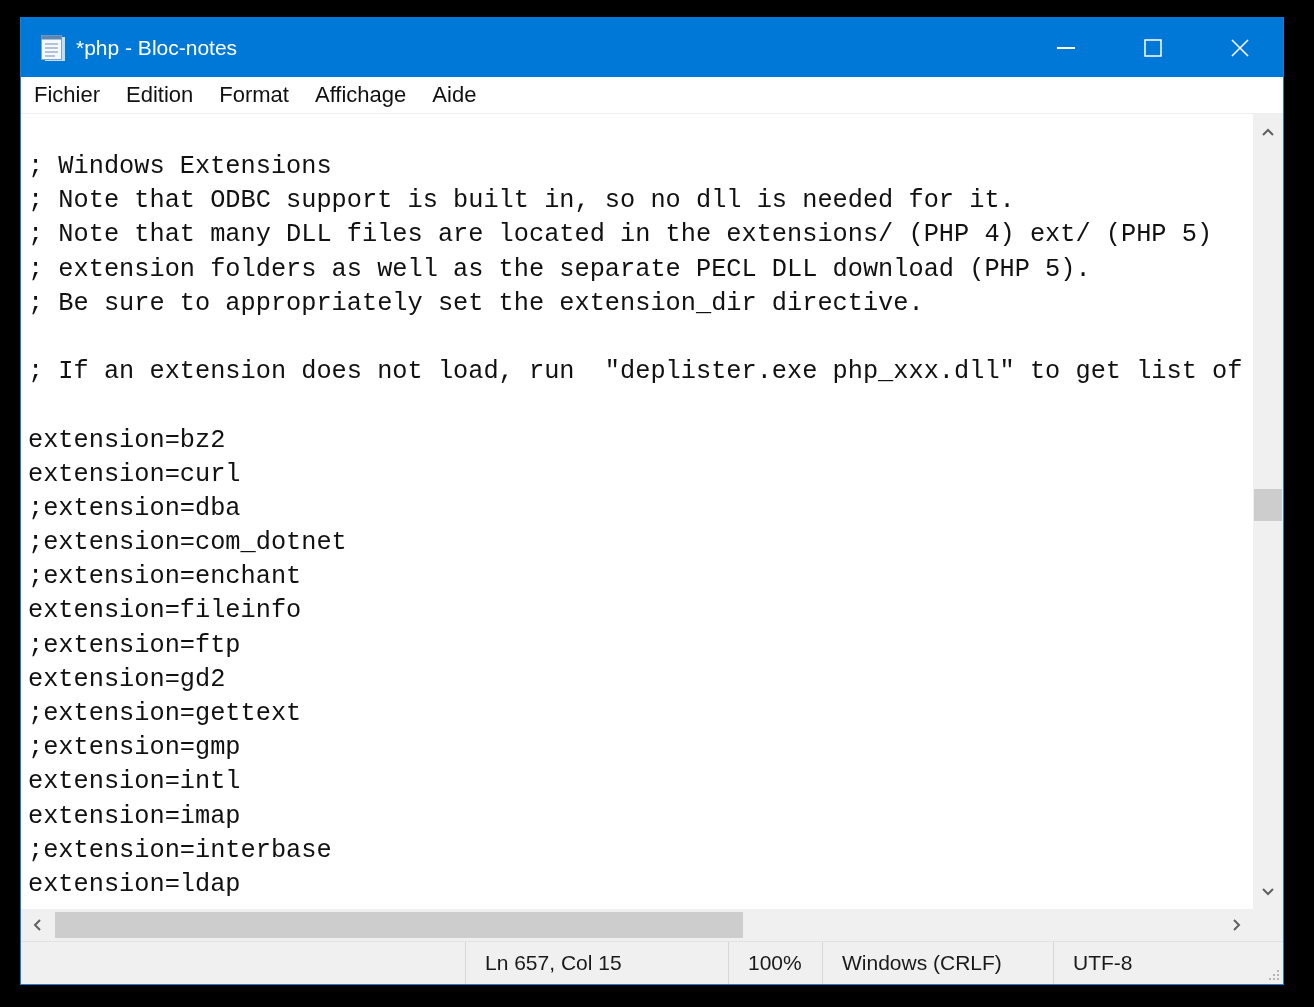 This screenshot has width=1314, height=1007. I want to click on text-line: ; If an extension does not load, run "deplister.exe php_xxx.dll" to get list of, so click(635, 372).